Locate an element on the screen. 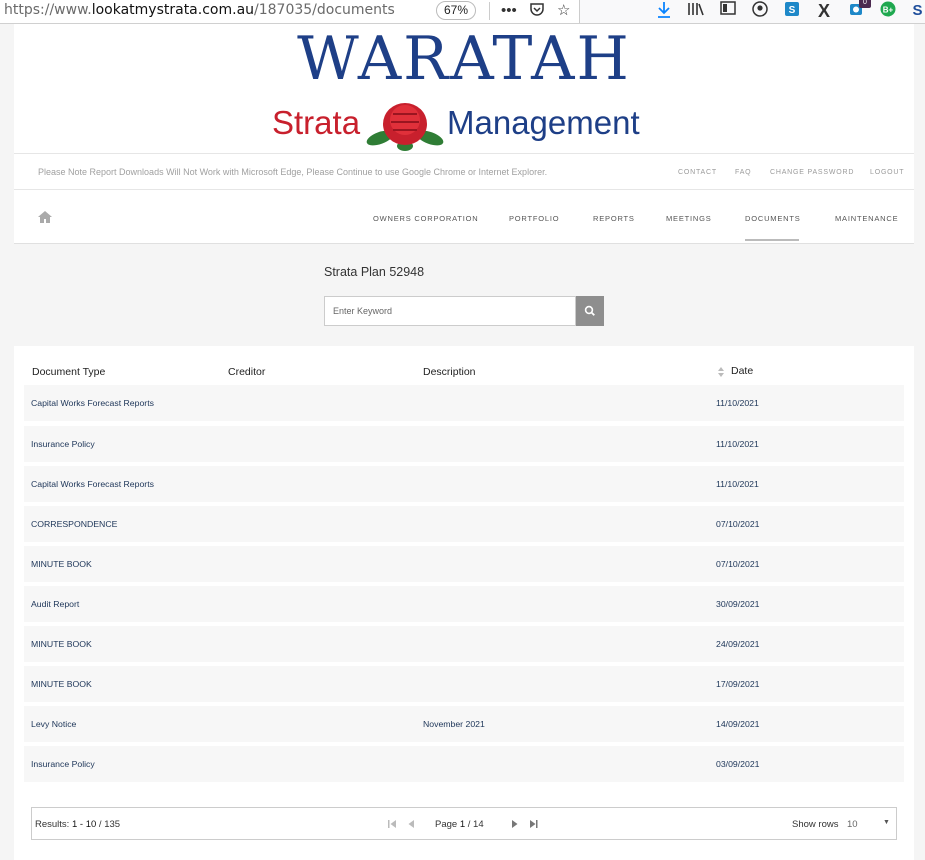 This screenshot has width=925, height=860. s-extension-icon: S is located at coordinates (917, 11).